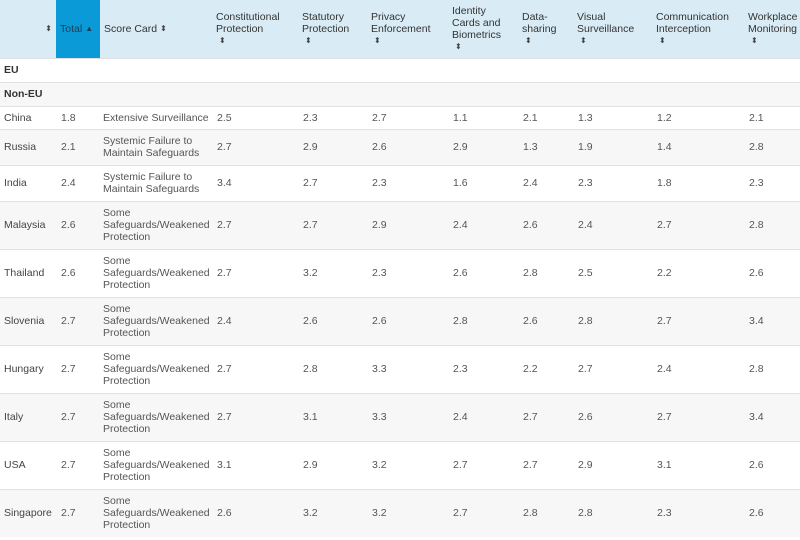  What do you see at coordinates (698, 272) in the screenshot?
I see `cell-communication: 2.2` at bounding box center [698, 272].